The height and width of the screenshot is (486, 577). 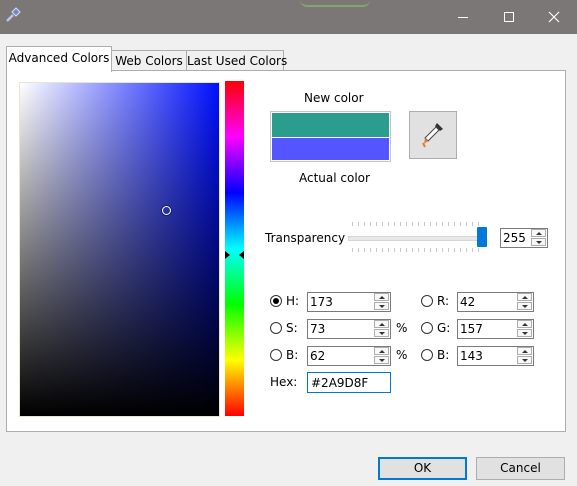 What do you see at coordinates (236, 60) in the screenshot?
I see `tab-last-used-colors: Last Used Colors` at bounding box center [236, 60].